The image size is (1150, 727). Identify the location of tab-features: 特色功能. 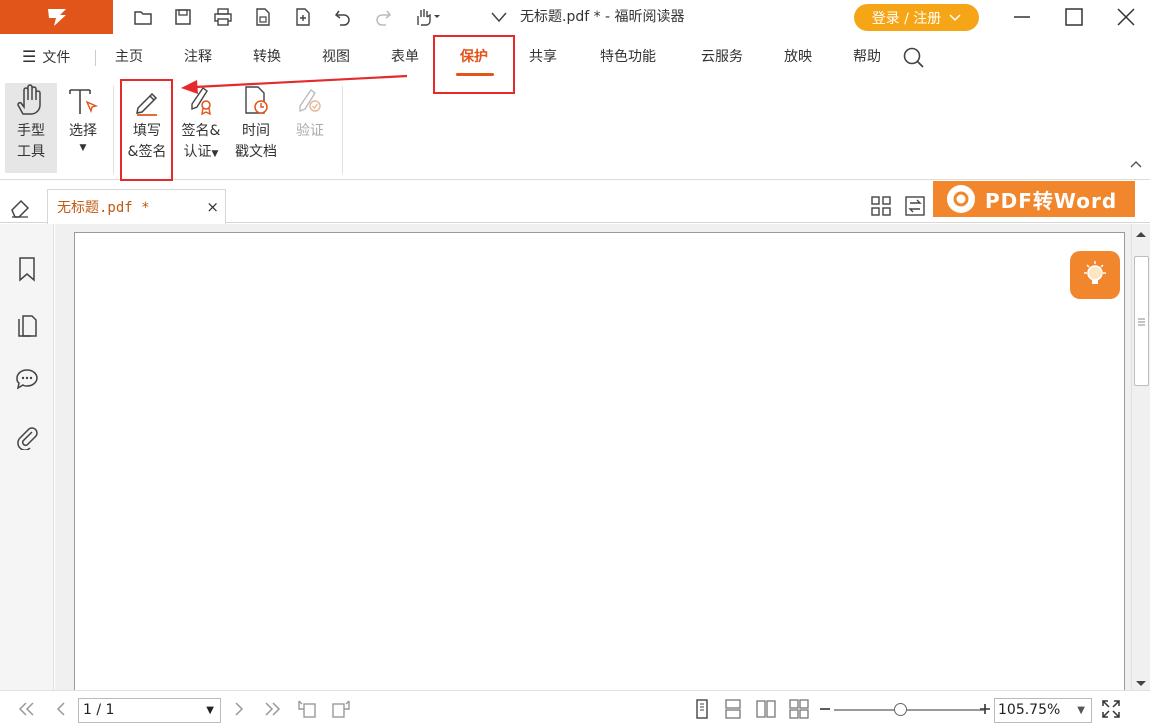
(628, 58).